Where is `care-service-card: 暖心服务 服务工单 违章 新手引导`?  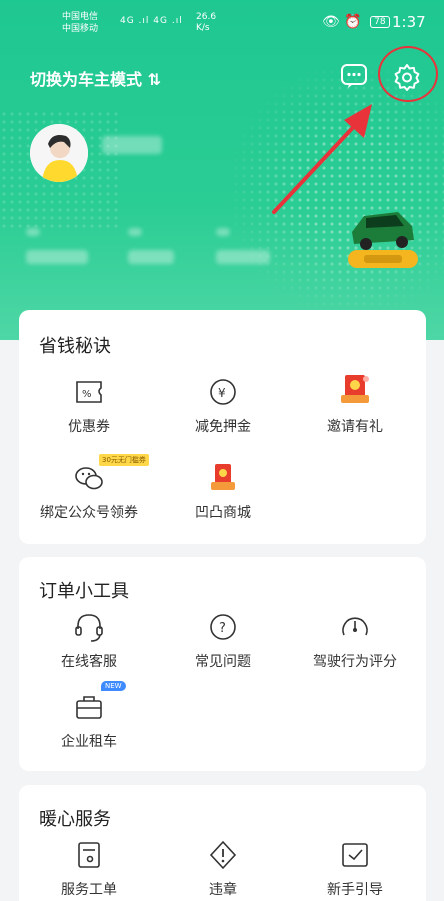
care-service-card: 暖心服务 服务工单 违章 新手引导 is located at coordinates (222, 843).